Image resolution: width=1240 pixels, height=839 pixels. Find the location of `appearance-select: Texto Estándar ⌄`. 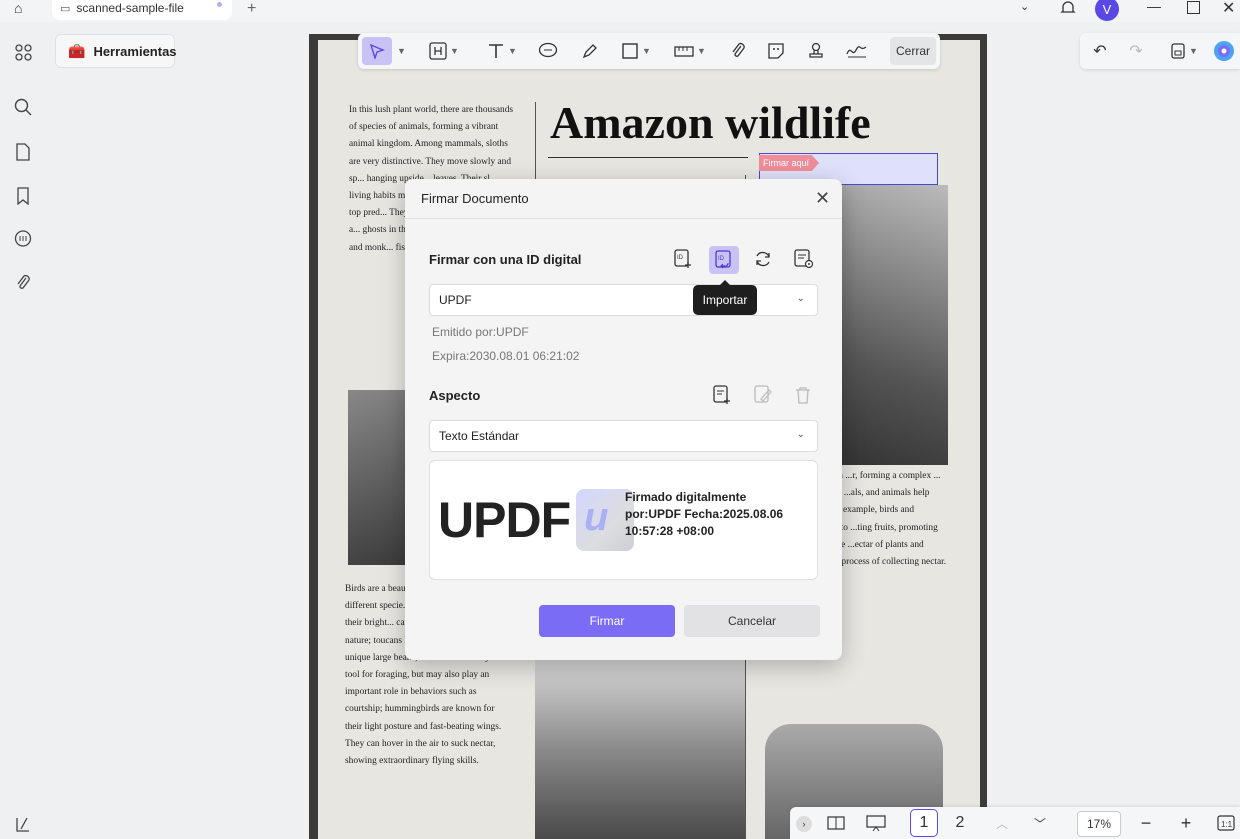

appearance-select: Texto Estándar ⌄ is located at coordinates (623, 436).